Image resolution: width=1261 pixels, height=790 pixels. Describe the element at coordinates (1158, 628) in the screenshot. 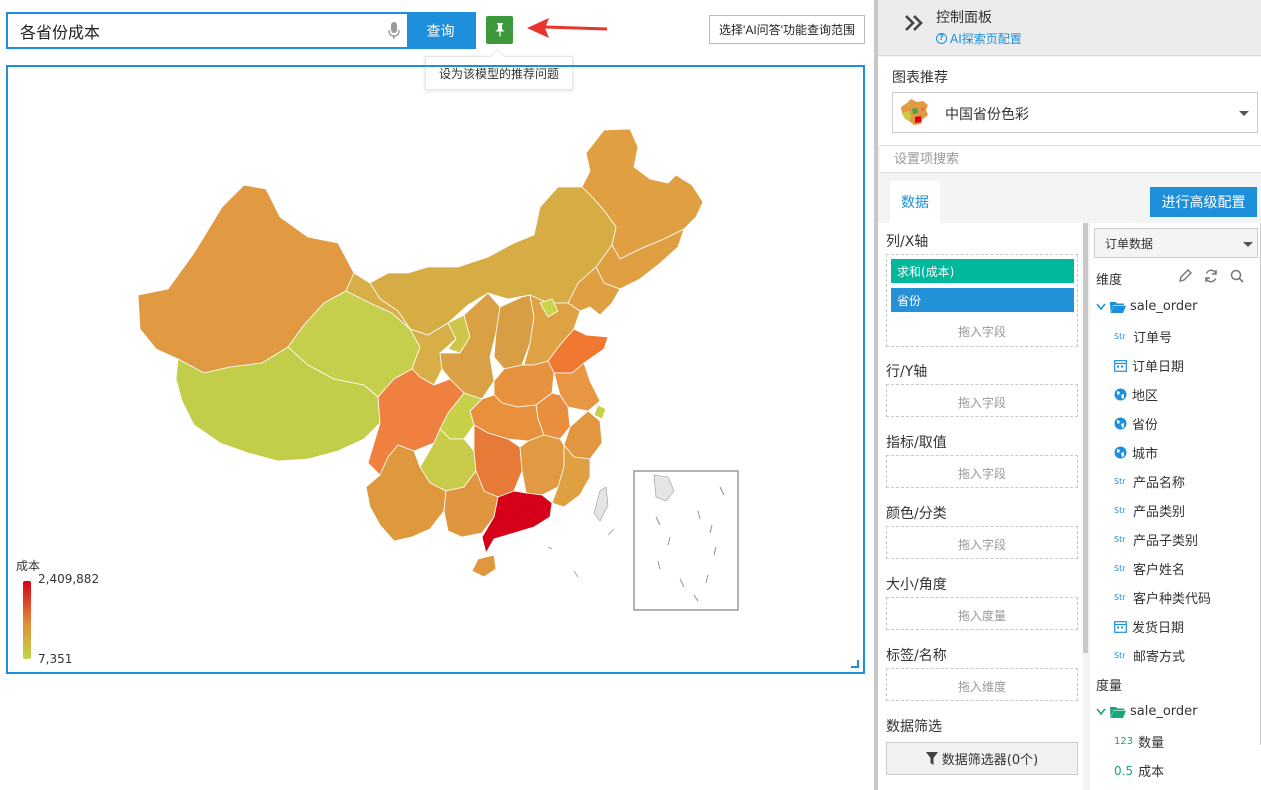

I see `dimension-item-label: 发货日期` at that location.